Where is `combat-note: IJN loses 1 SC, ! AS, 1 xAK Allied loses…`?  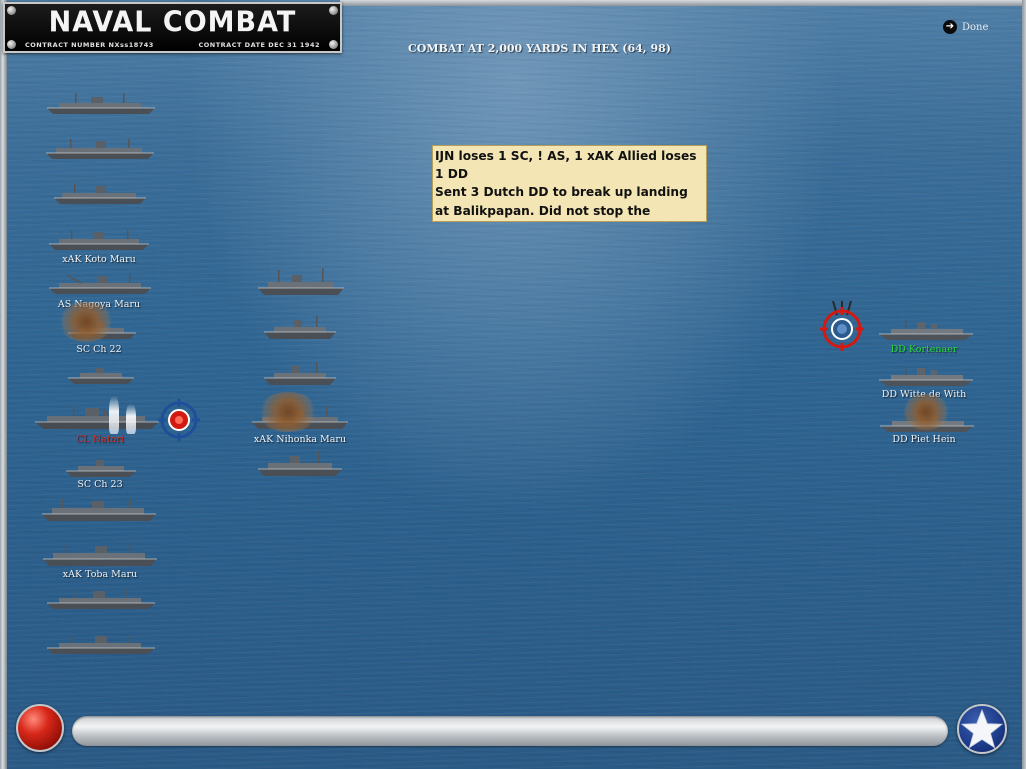 combat-note: IJN loses 1 SC, ! AS, 1 xAK Allied loses… is located at coordinates (569, 183).